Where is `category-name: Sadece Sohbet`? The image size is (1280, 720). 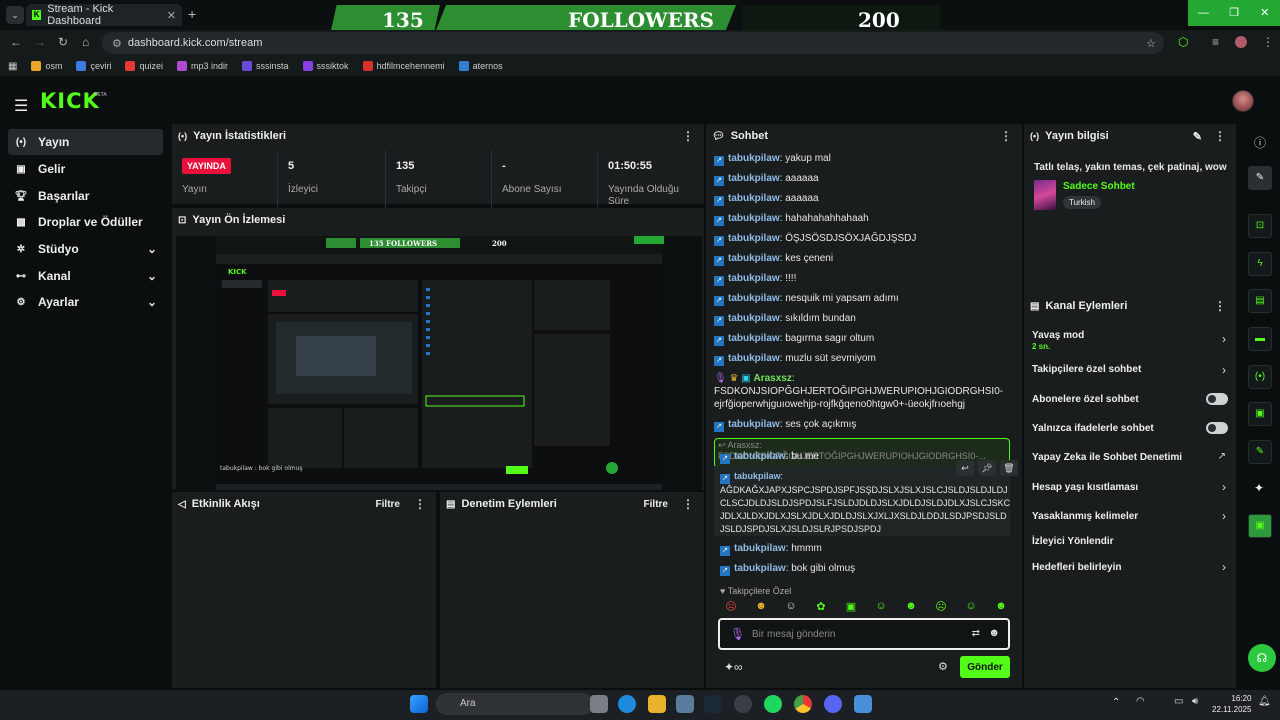
category-name: Sadece Sohbet is located at coordinates (1099, 186).